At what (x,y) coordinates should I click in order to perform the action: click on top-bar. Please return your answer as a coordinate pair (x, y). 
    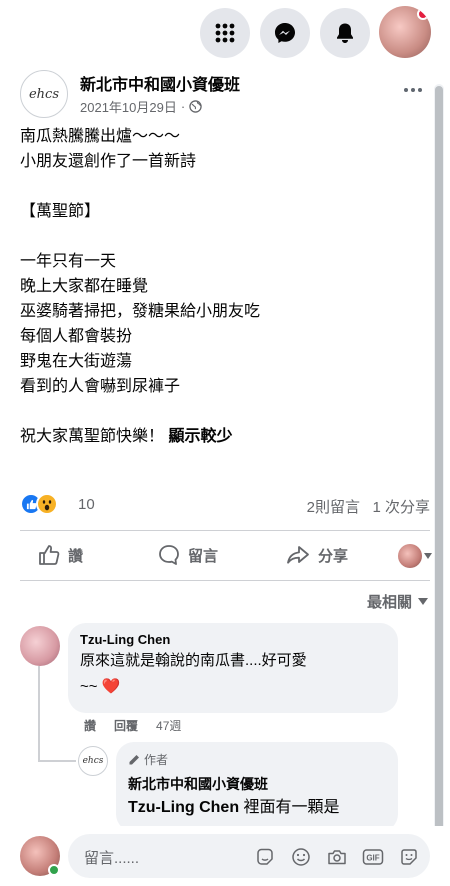
    Looking at the image, I should click on (225, 33).